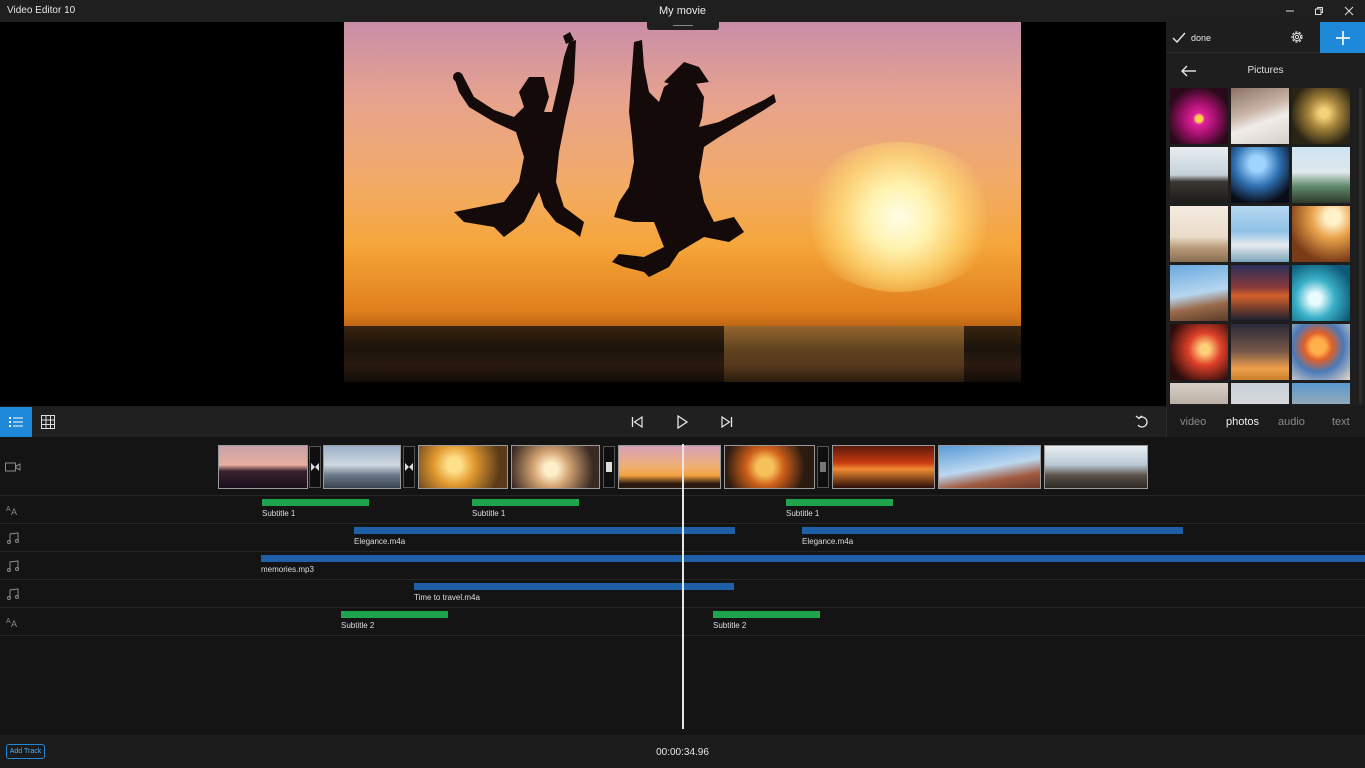 This screenshot has width=1365, height=768. I want to click on video-track-icon, so click(13, 467).